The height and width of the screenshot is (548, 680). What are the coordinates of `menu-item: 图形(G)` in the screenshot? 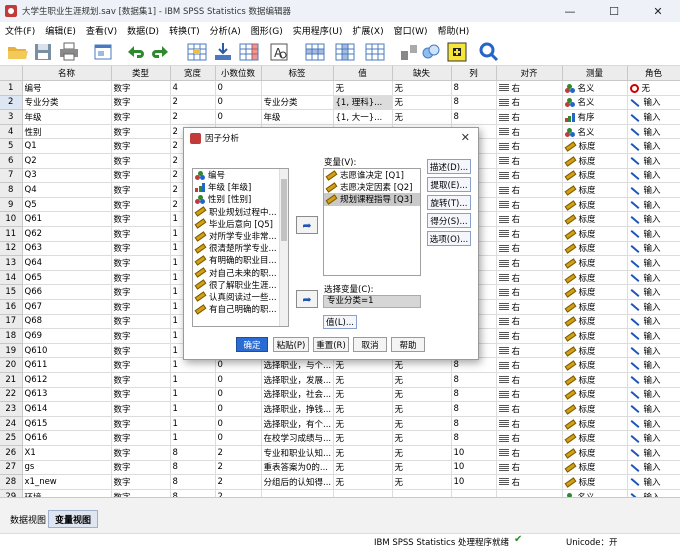 It's located at (267, 30).